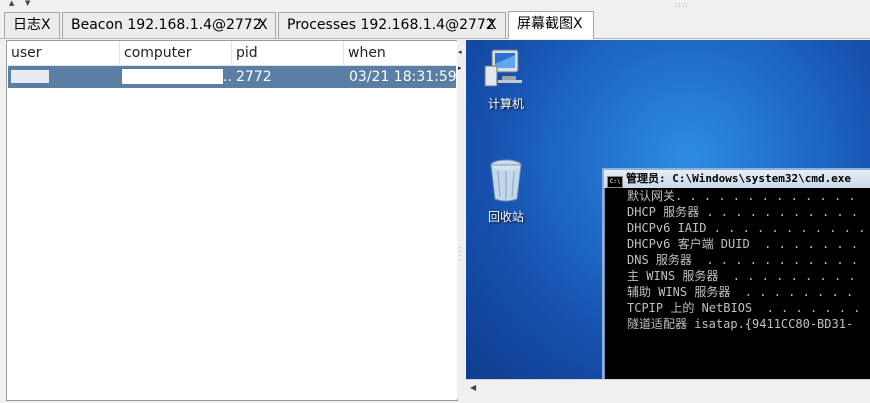 The width and height of the screenshot is (870, 403). Describe the element at coordinates (10, 77) in the screenshot. I see `cell-user` at that location.